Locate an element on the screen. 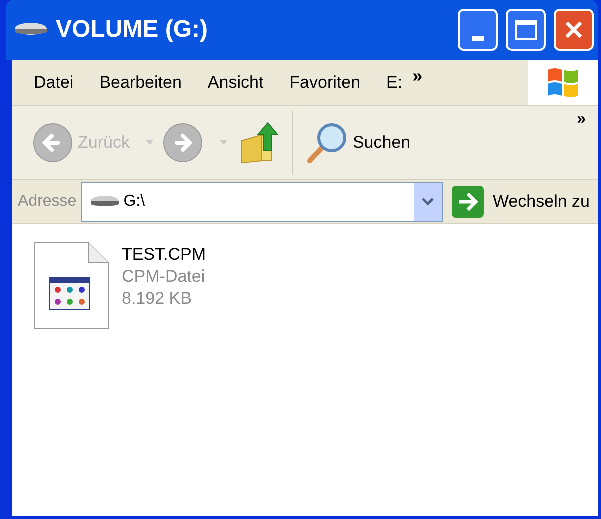 Image resolution: width=601 pixels, height=519 pixels. document-window-icon is located at coordinates (72, 286).